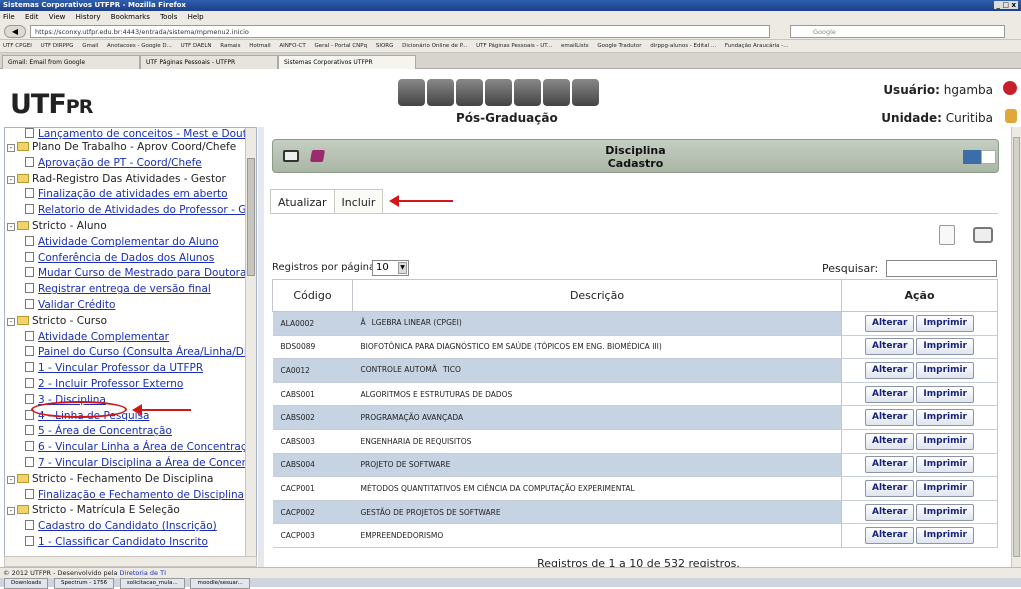  What do you see at coordinates (556, 92) in the screenshot?
I see `board-icon` at bounding box center [556, 92].